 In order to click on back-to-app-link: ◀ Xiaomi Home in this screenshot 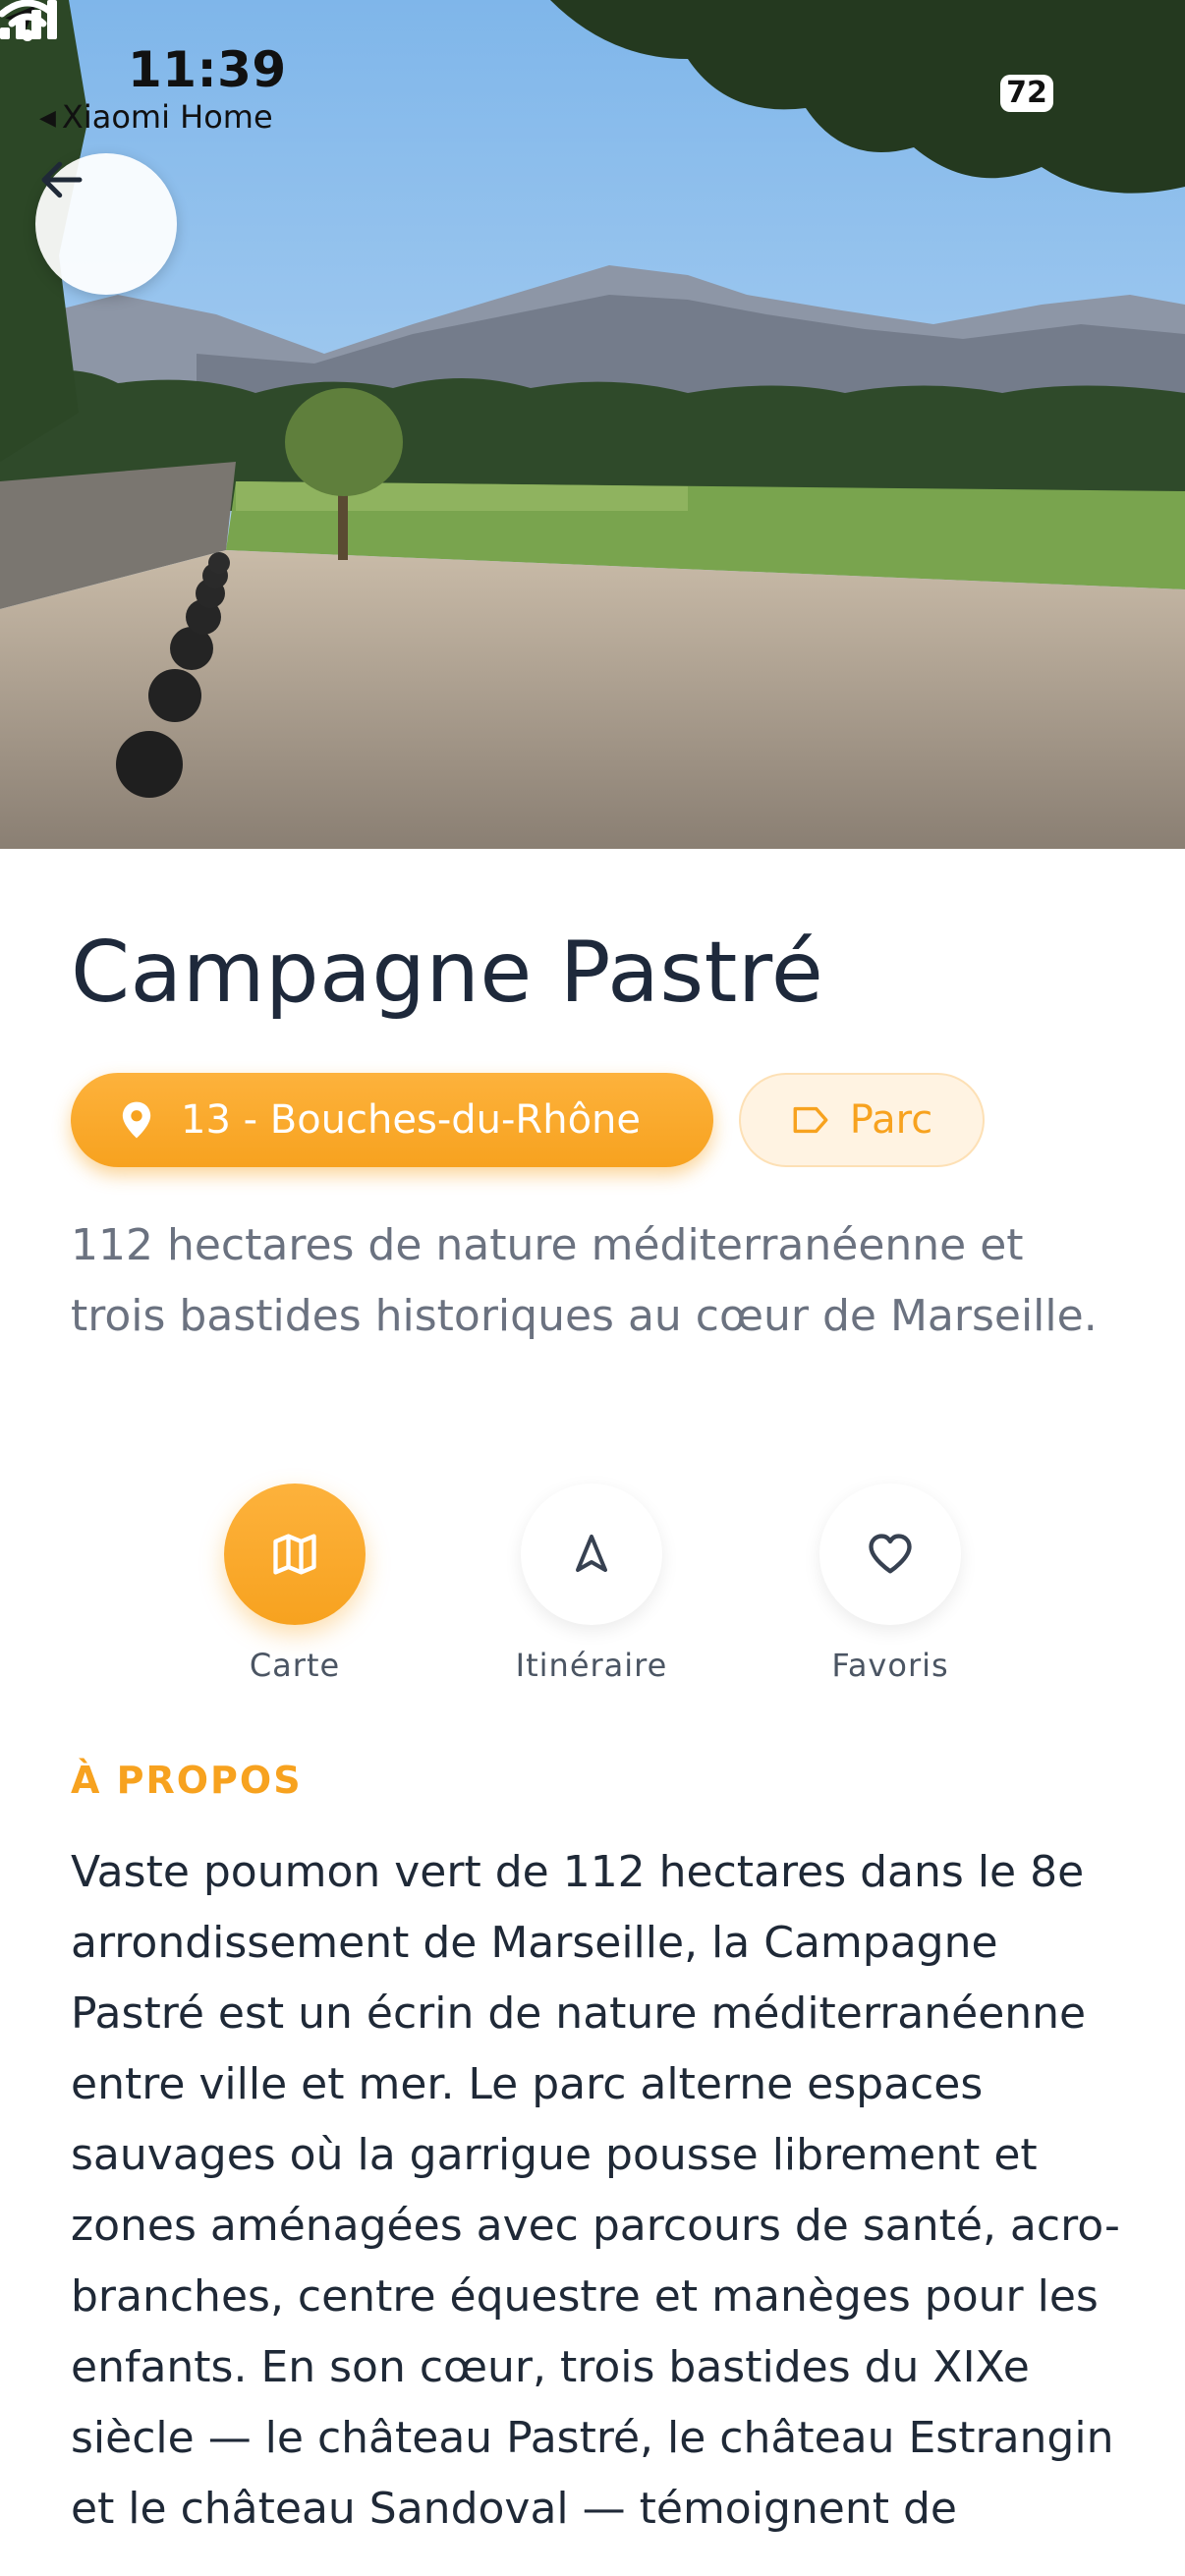, I will do `click(156, 117)`.